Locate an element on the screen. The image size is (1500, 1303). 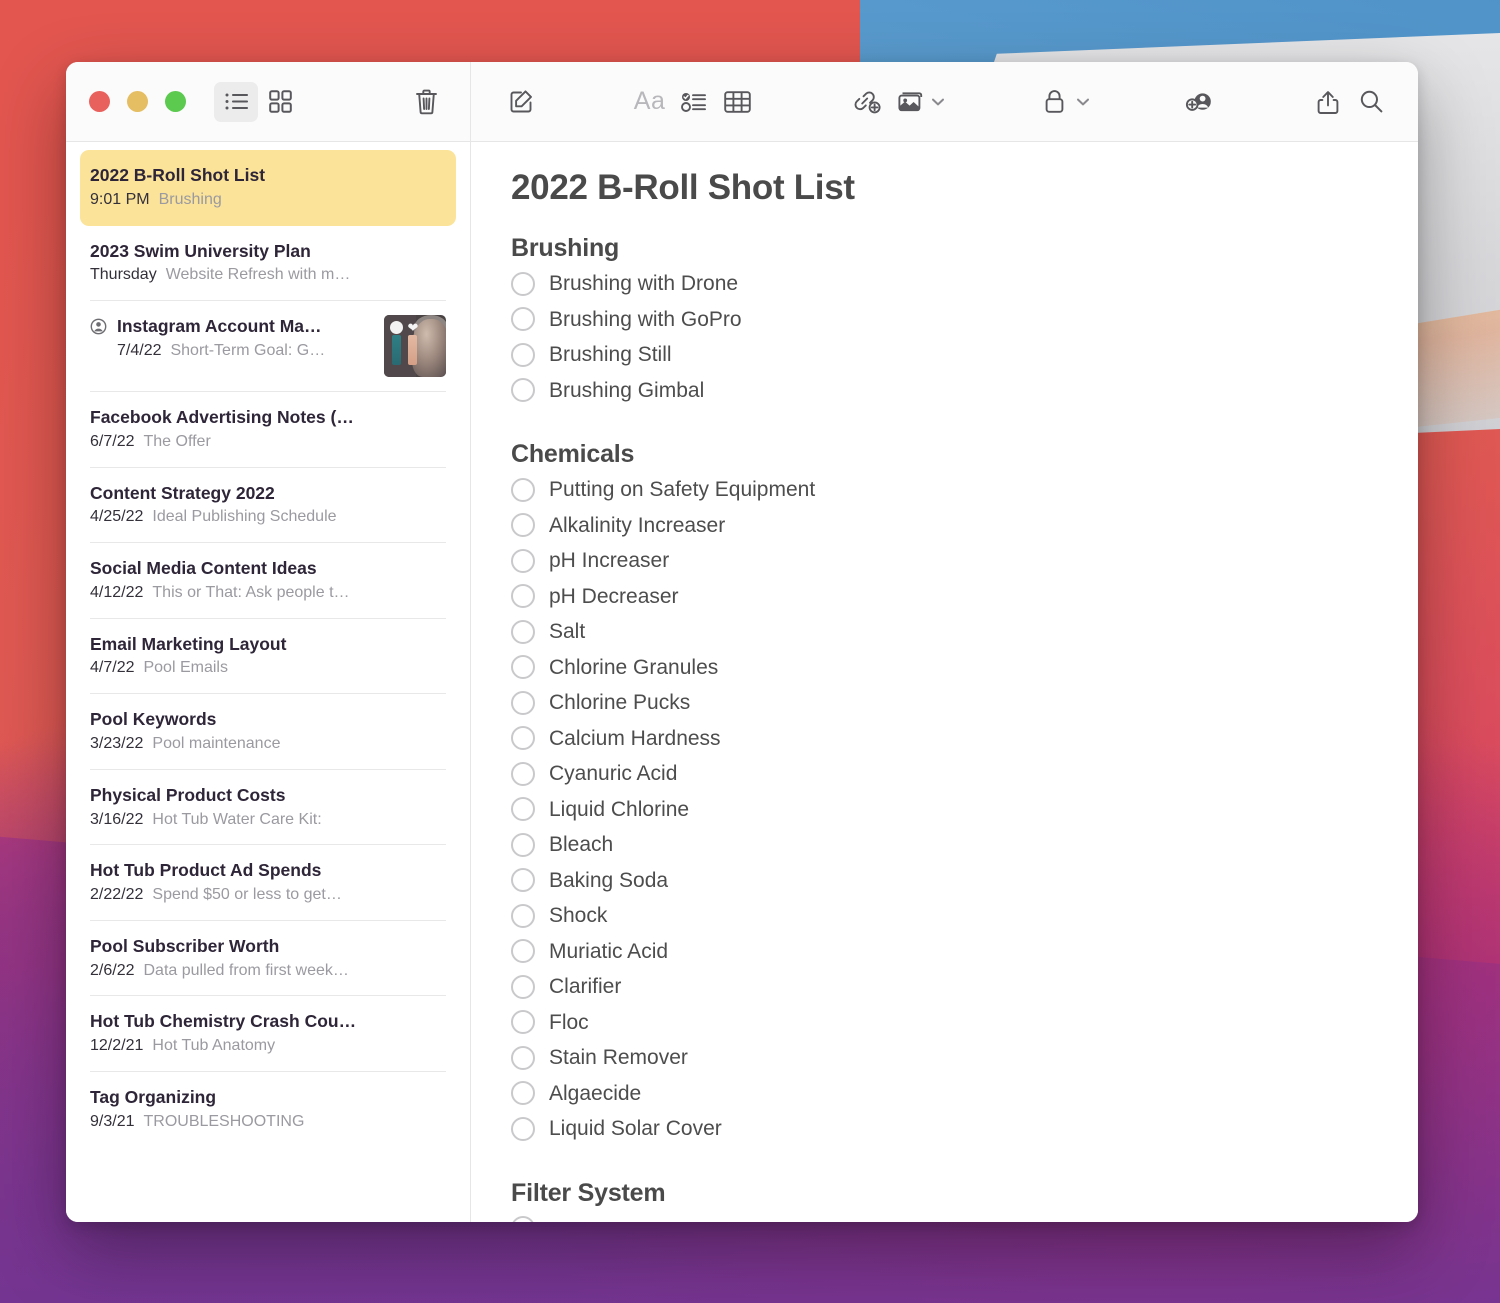
checklist-item-label: Liquid Solar Cover is located at coordinates (635, 1129).